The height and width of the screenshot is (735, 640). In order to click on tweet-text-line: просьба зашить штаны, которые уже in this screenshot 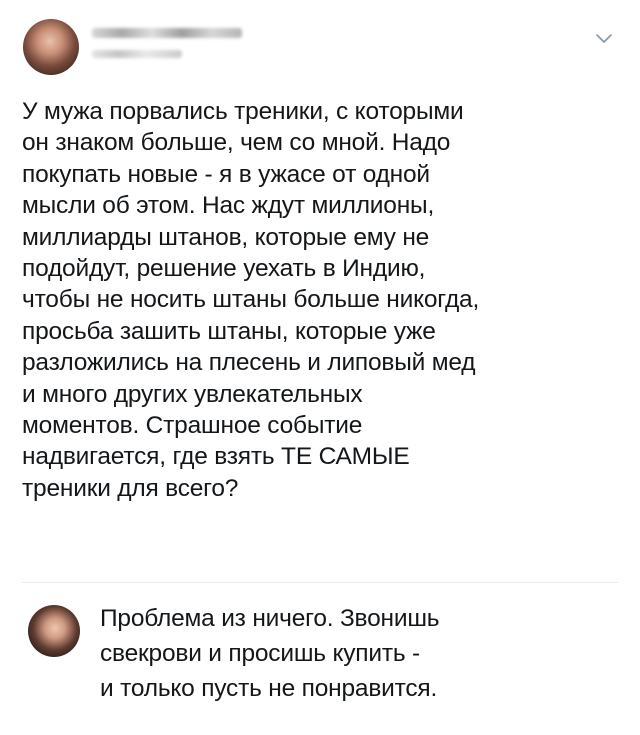, I will do `click(229, 331)`.